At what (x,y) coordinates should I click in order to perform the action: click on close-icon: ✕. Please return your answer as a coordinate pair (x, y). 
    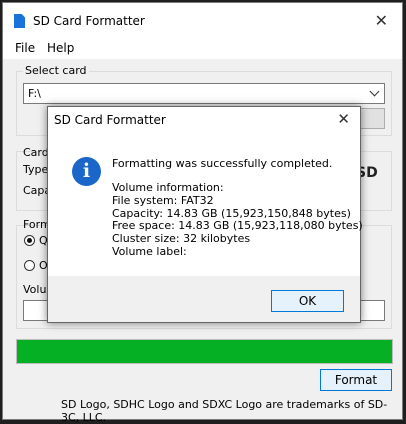
    Looking at the image, I should click on (381, 20).